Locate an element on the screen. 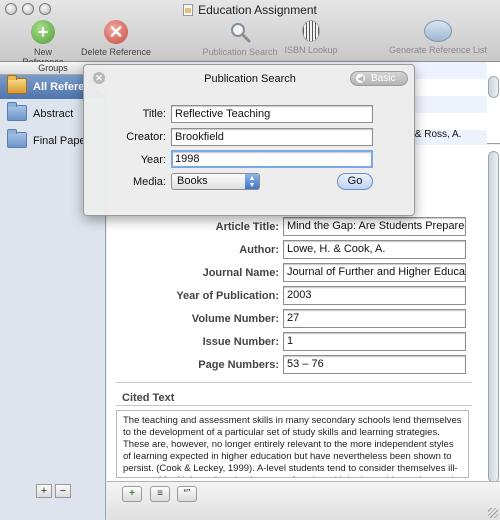 This screenshot has width=500, height=520. delete-reference-button: ✕ Delete Reference is located at coordinates (116, 38).